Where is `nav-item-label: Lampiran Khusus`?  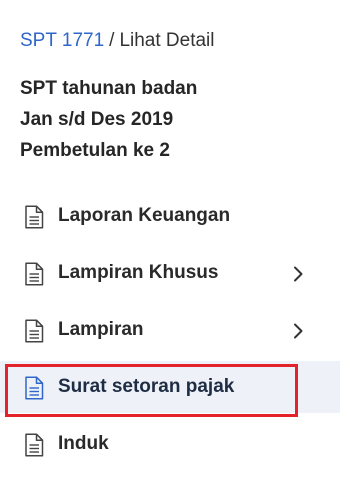
nav-item-label: Lampiran Khusus is located at coordinates (138, 272).